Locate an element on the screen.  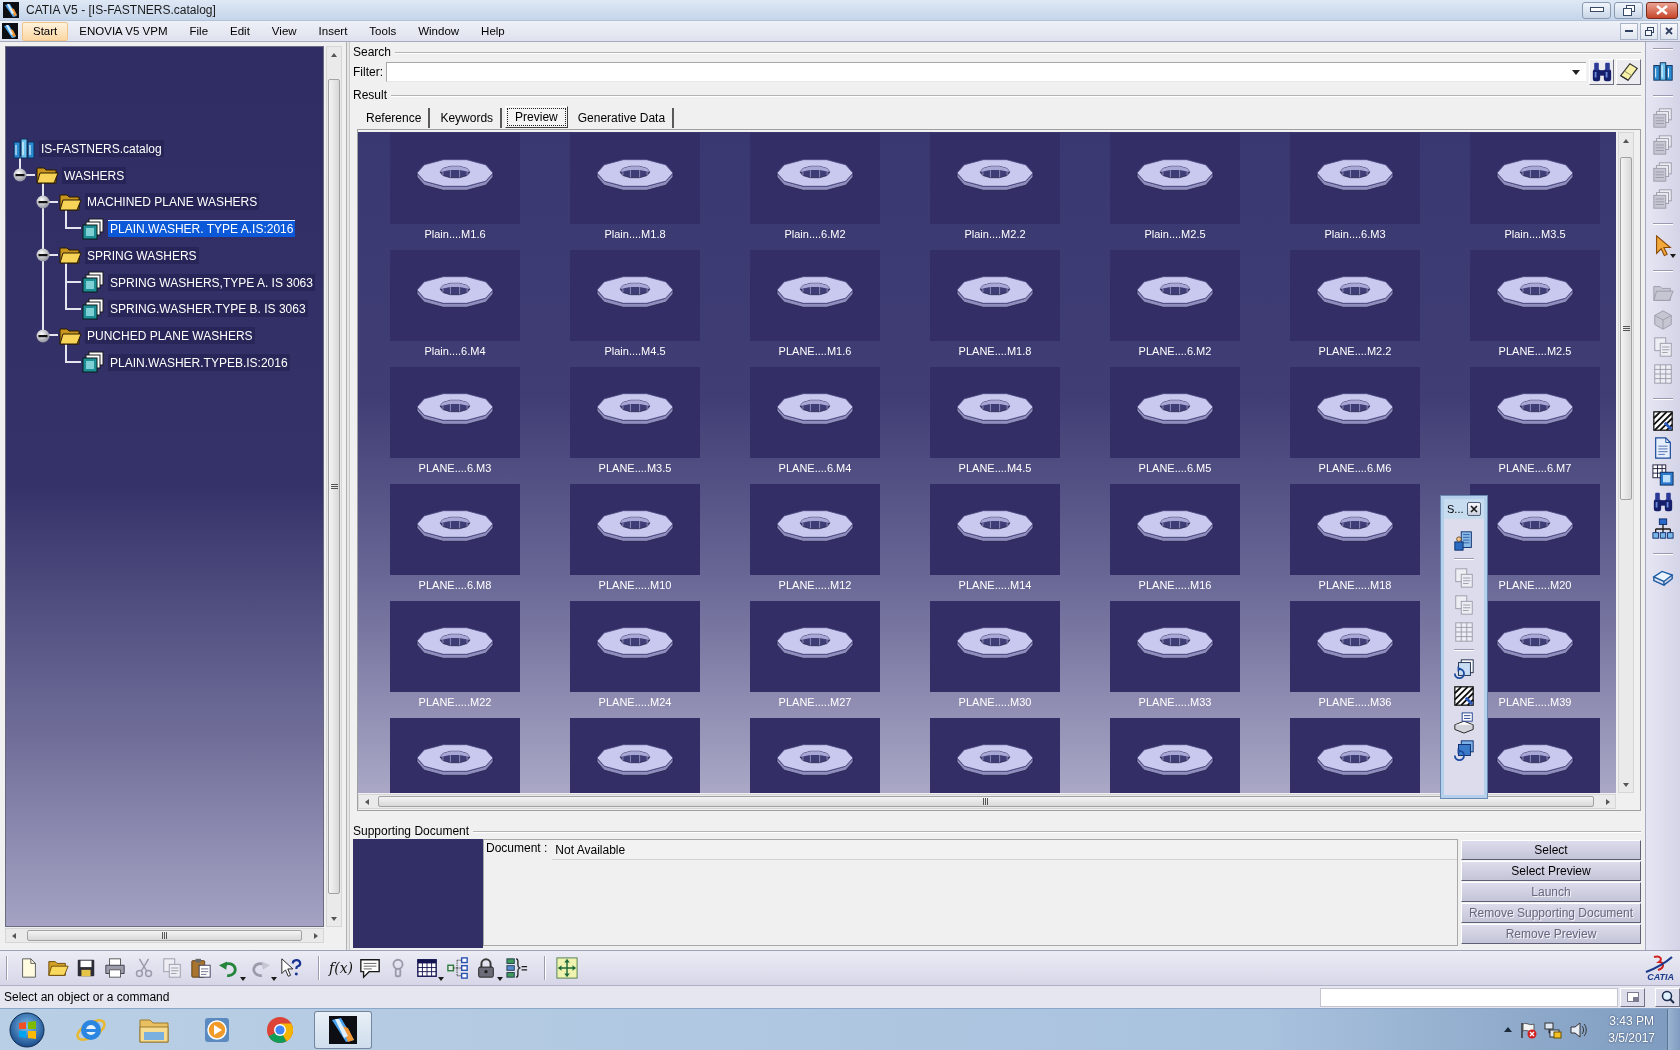
tree-item: PUNCHED PLANE WASHERS is located at coordinates (170, 336).